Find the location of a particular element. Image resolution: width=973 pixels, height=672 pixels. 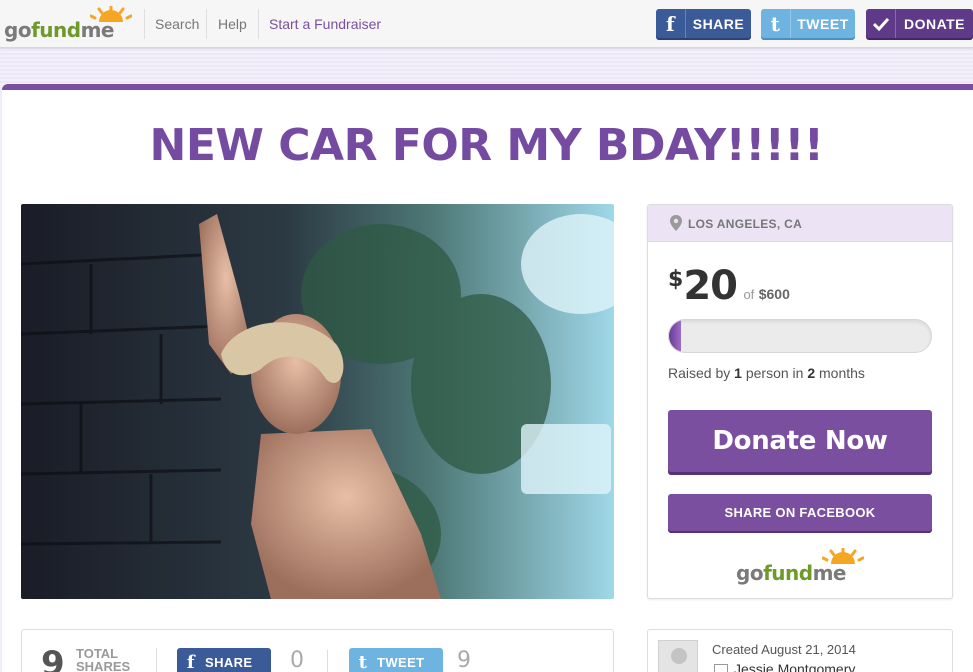

progress-bar is located at coordinates (800, 336).